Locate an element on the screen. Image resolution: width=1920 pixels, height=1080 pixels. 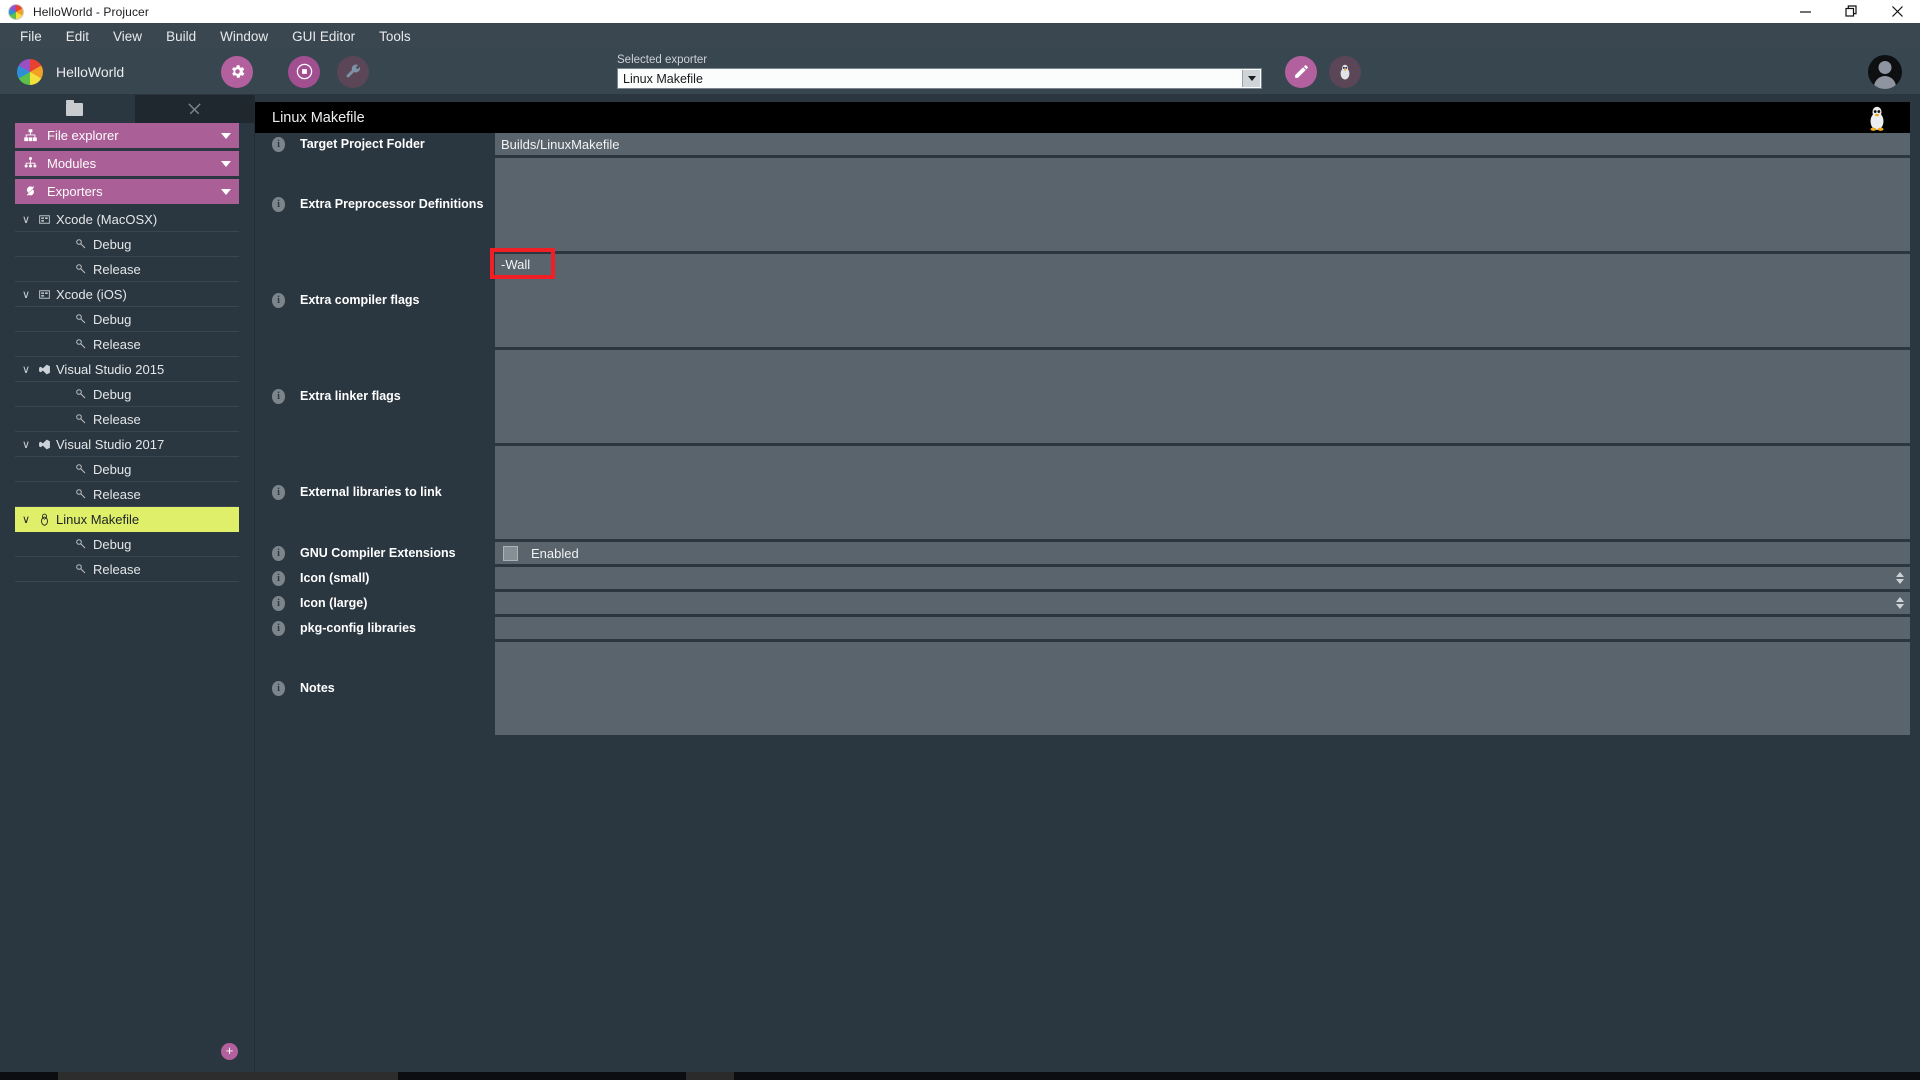
tree-item-linux-makefile: ∨ Linux Makefile is located at coordinates (127, 519).